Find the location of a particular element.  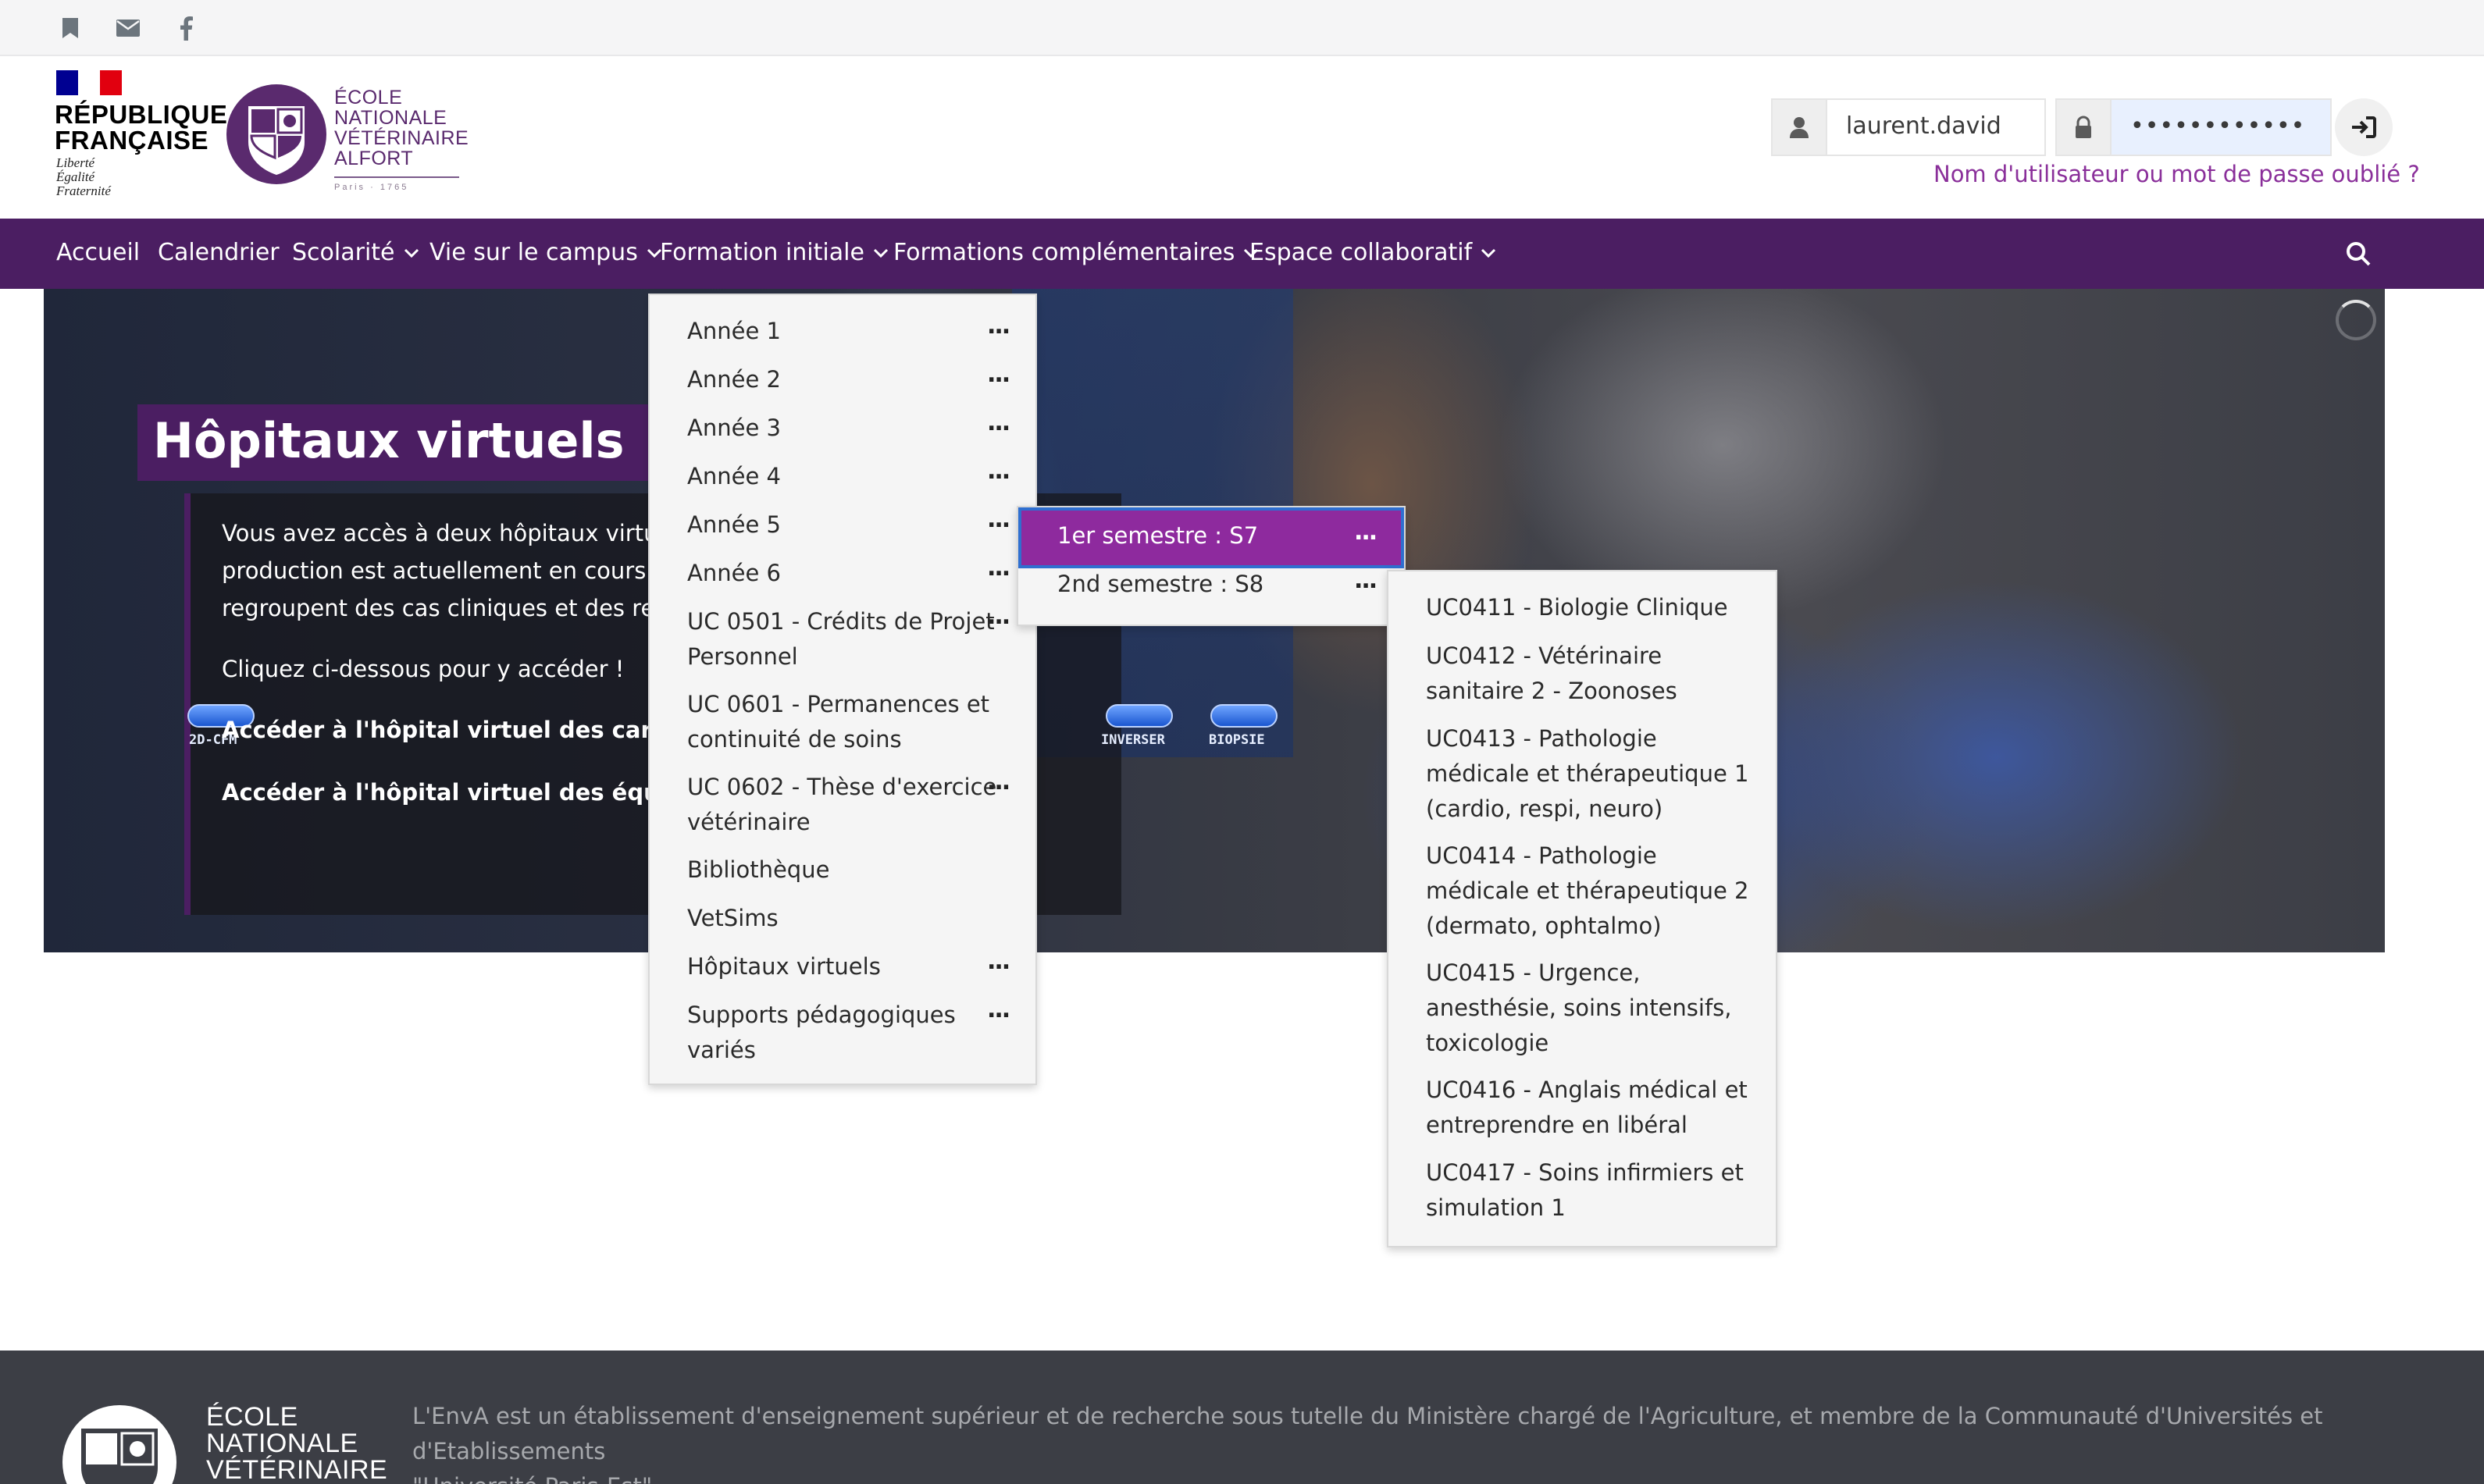

loading-spinner-icon is located at coordinates (2356, 320).